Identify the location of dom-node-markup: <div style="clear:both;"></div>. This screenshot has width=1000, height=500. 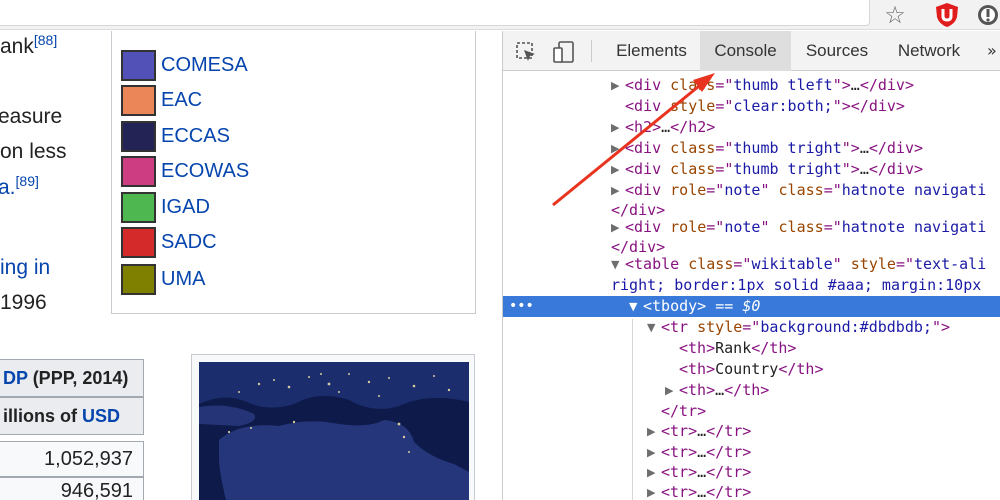
(765, 106).